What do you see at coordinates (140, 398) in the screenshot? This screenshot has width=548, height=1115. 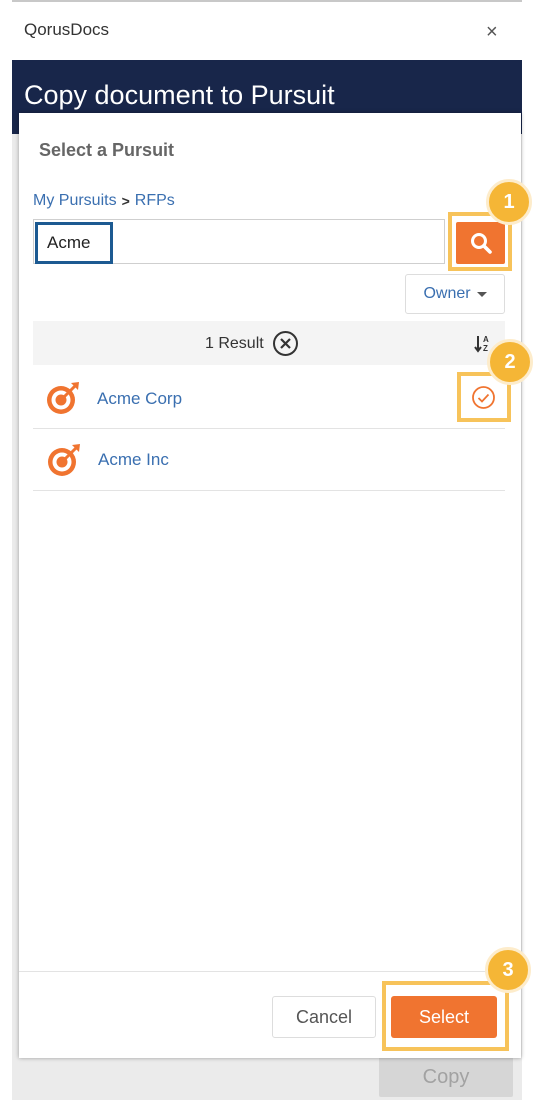 I see `pursuit-label-acme-corp: Acme Corp` at bounding box center [140, 398].